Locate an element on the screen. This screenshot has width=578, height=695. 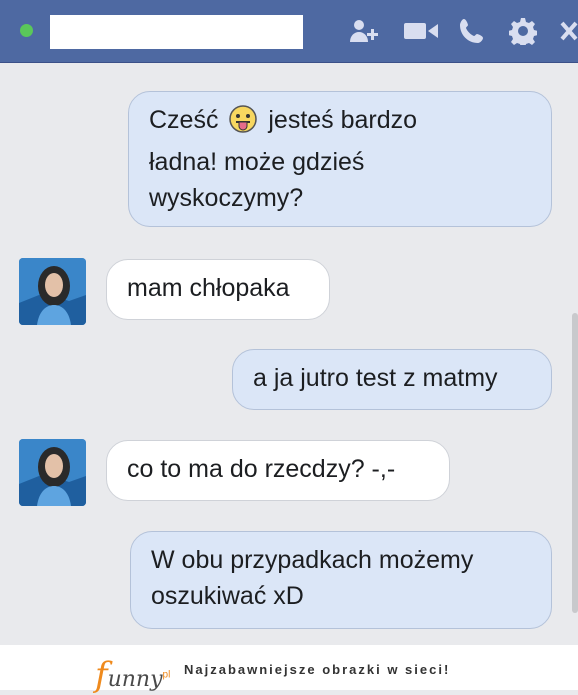
phone-icon is located at coordinates (472, 31).